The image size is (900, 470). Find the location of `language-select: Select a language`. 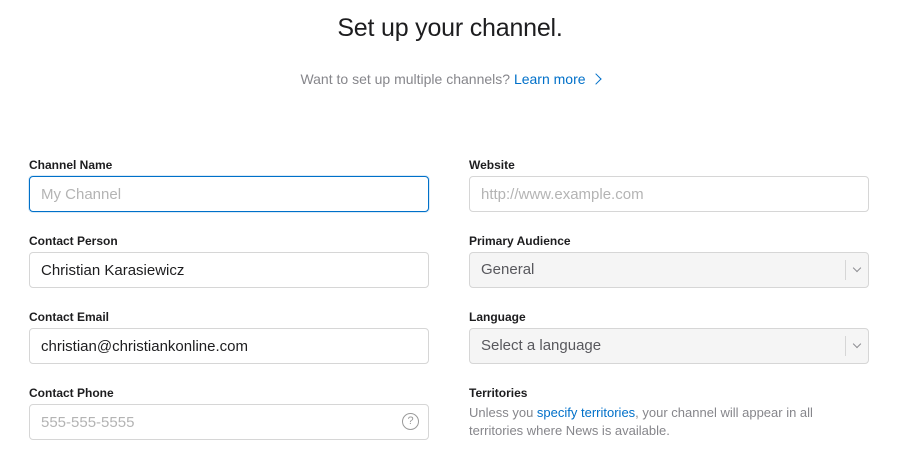

language-select: Select a language is located at coordinates (669, 346).